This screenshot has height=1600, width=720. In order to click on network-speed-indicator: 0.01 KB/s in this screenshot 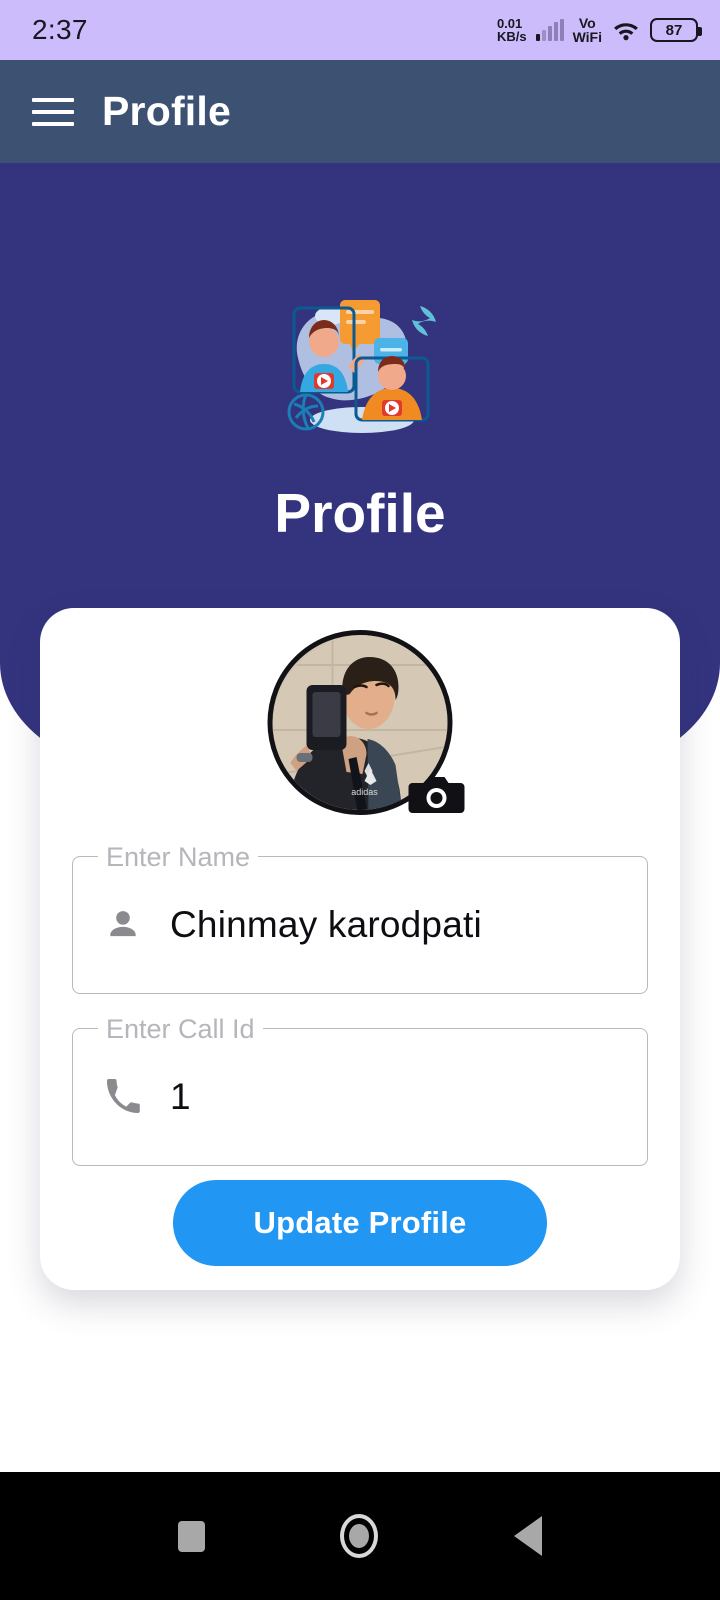, I will do `click(512, 30)`.